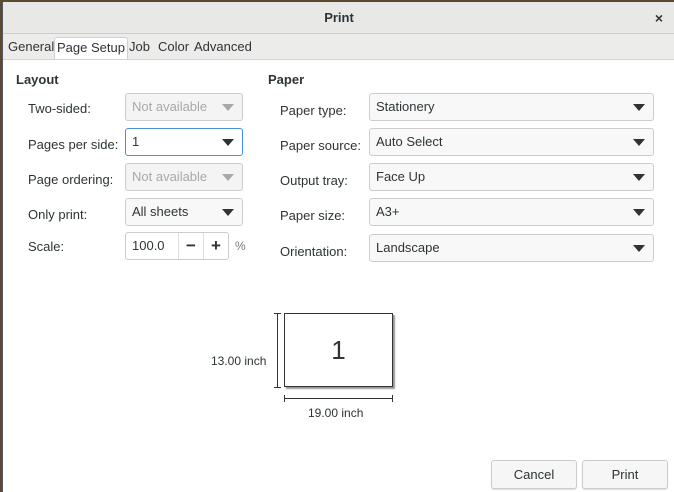 This screenshot has width=674, height=492. Describe the element at coordinates (534, 474) in the screenshot. I see `cancel-button: Cancel` at that location.